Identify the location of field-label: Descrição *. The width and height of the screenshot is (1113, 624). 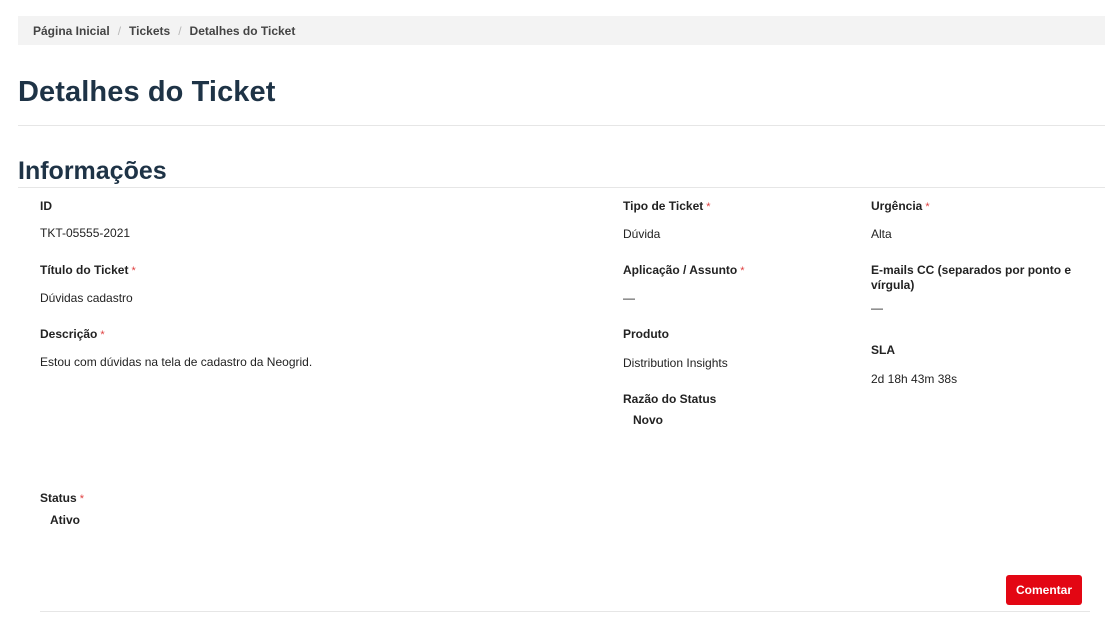
(72, 334).